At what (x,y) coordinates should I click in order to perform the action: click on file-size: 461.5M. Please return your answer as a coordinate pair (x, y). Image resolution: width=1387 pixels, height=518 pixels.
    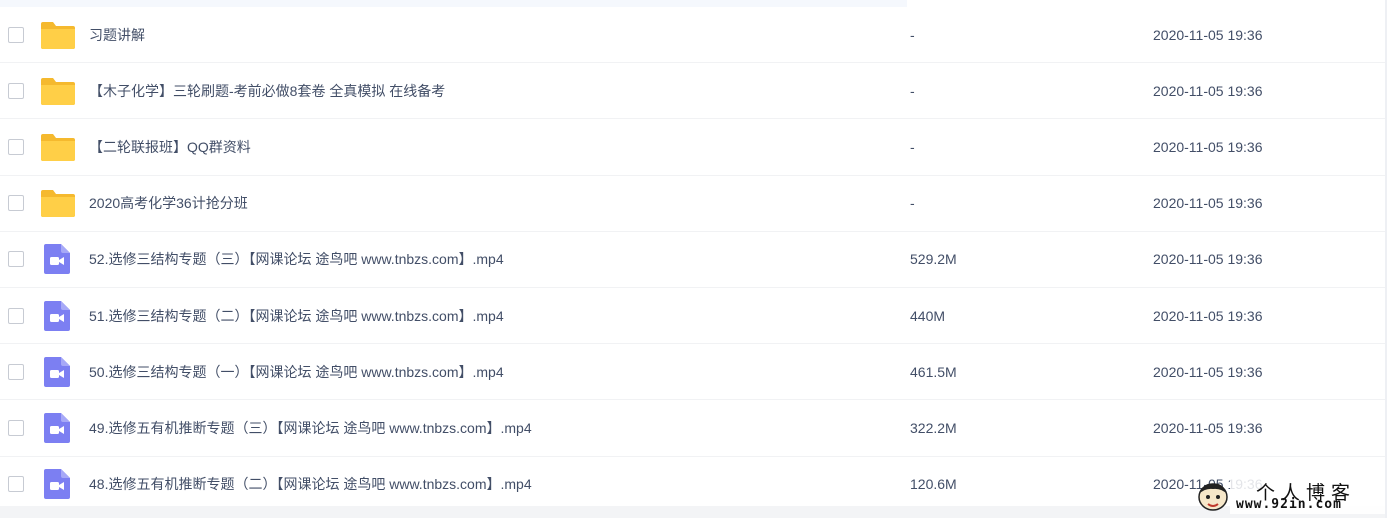
    Looking at the image, I should click on (933, 371).